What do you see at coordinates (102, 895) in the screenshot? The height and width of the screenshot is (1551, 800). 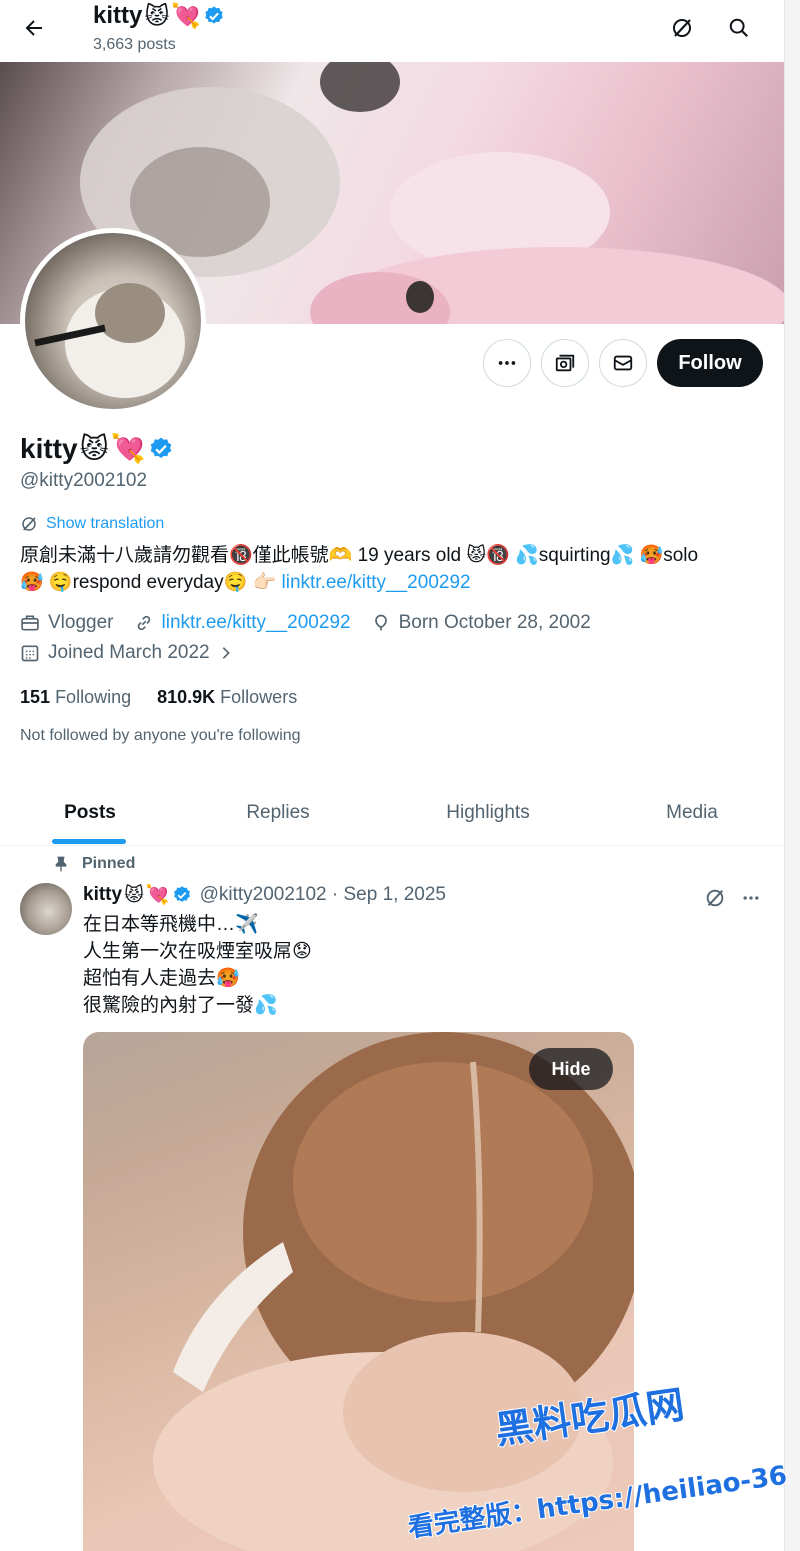 I see `tweet-author-name: kitty` at bounding box center [102, 895].